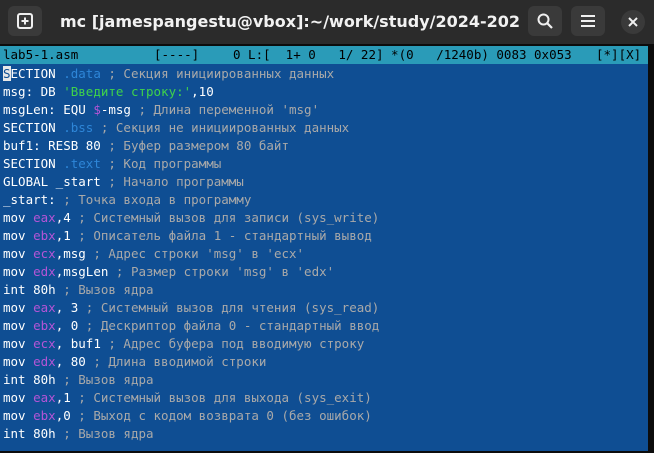 Image resolution: width=654 pixels, height=453 pixels. I want to click on code-token: ; Длина переменной 'msg', so click(225, 109).